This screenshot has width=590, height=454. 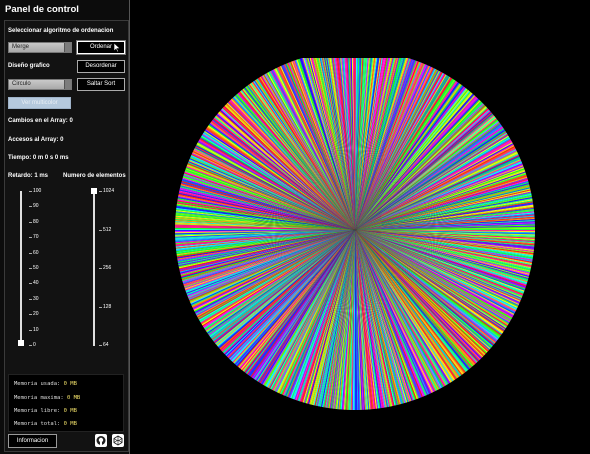 I want to click on delay-slider-tick-label: 20, so click(x=36, y=314).